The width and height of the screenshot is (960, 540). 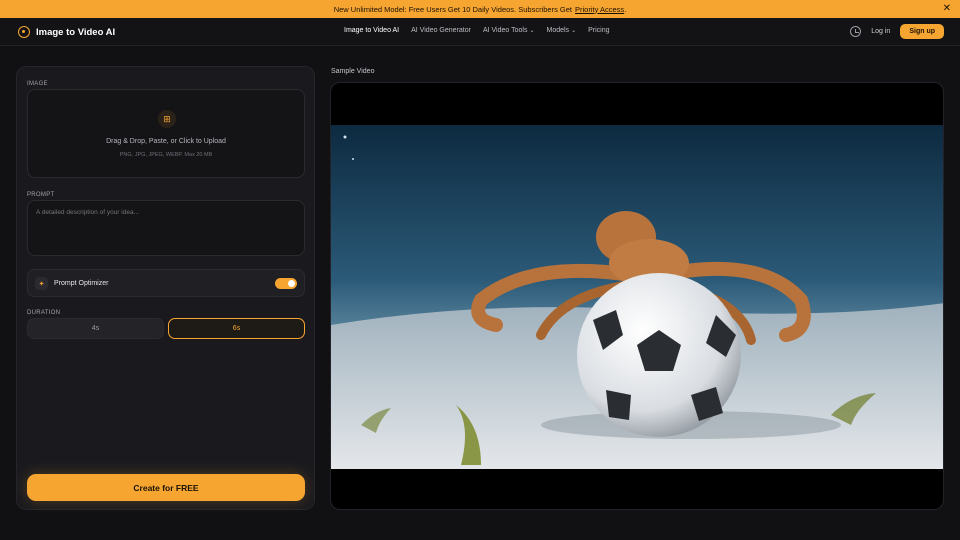 What do you see at coordinates (236, 328) in the screenshot?
I see `duration-option-6s: 6s` at bounding box center [236, 328].